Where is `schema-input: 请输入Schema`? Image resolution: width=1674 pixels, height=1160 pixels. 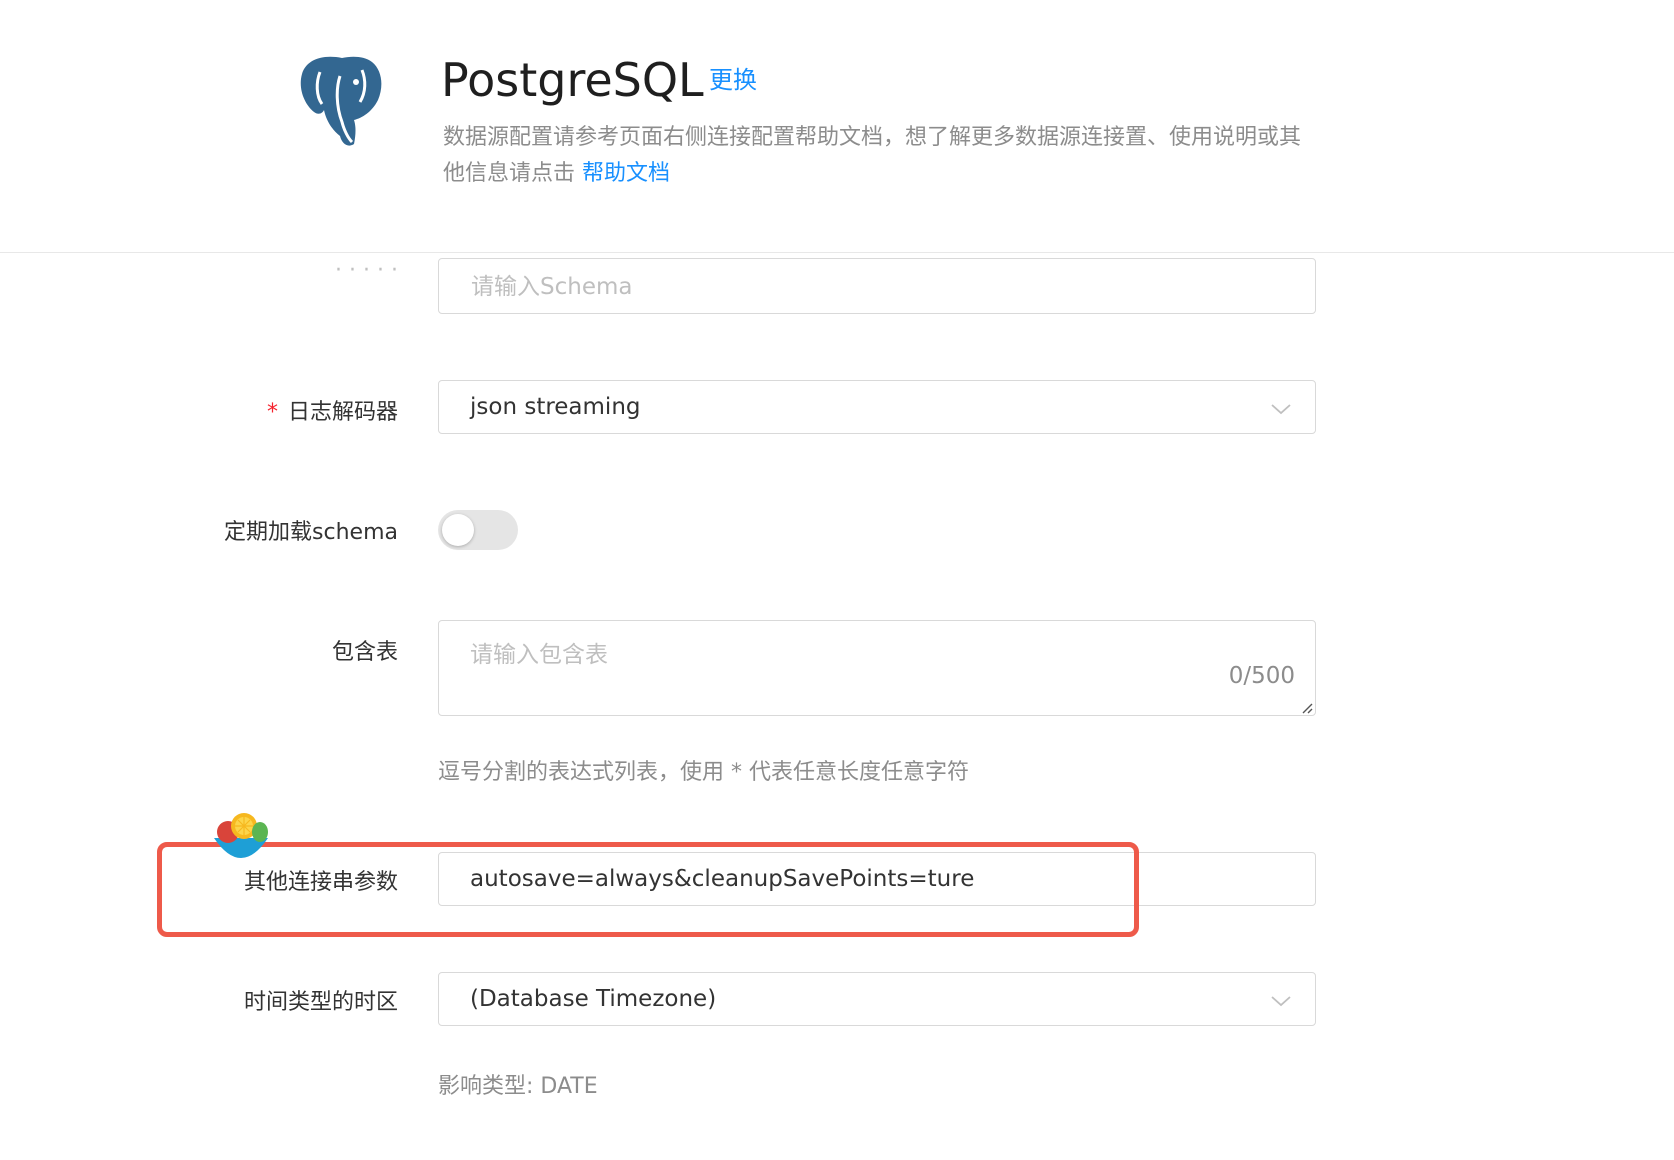
schema-input: 请输入Schema is located at coordinates (877, 286).